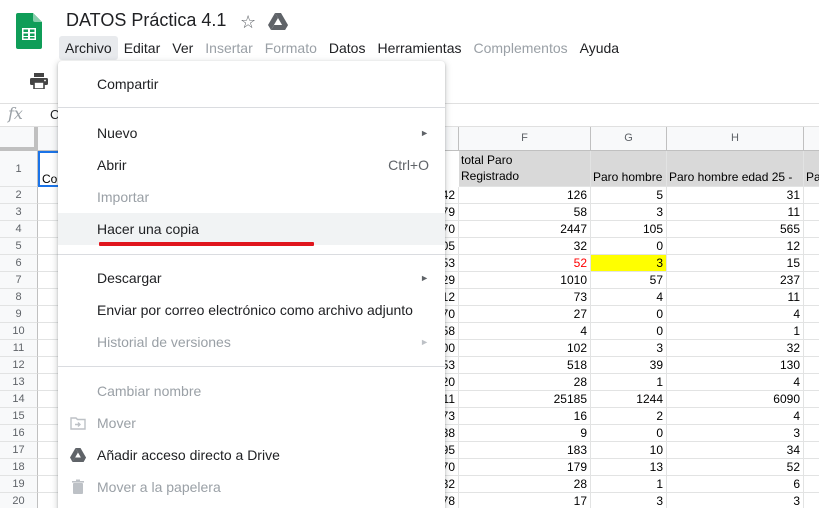  I want to click on cell-f15: 16, so click(525, 416).